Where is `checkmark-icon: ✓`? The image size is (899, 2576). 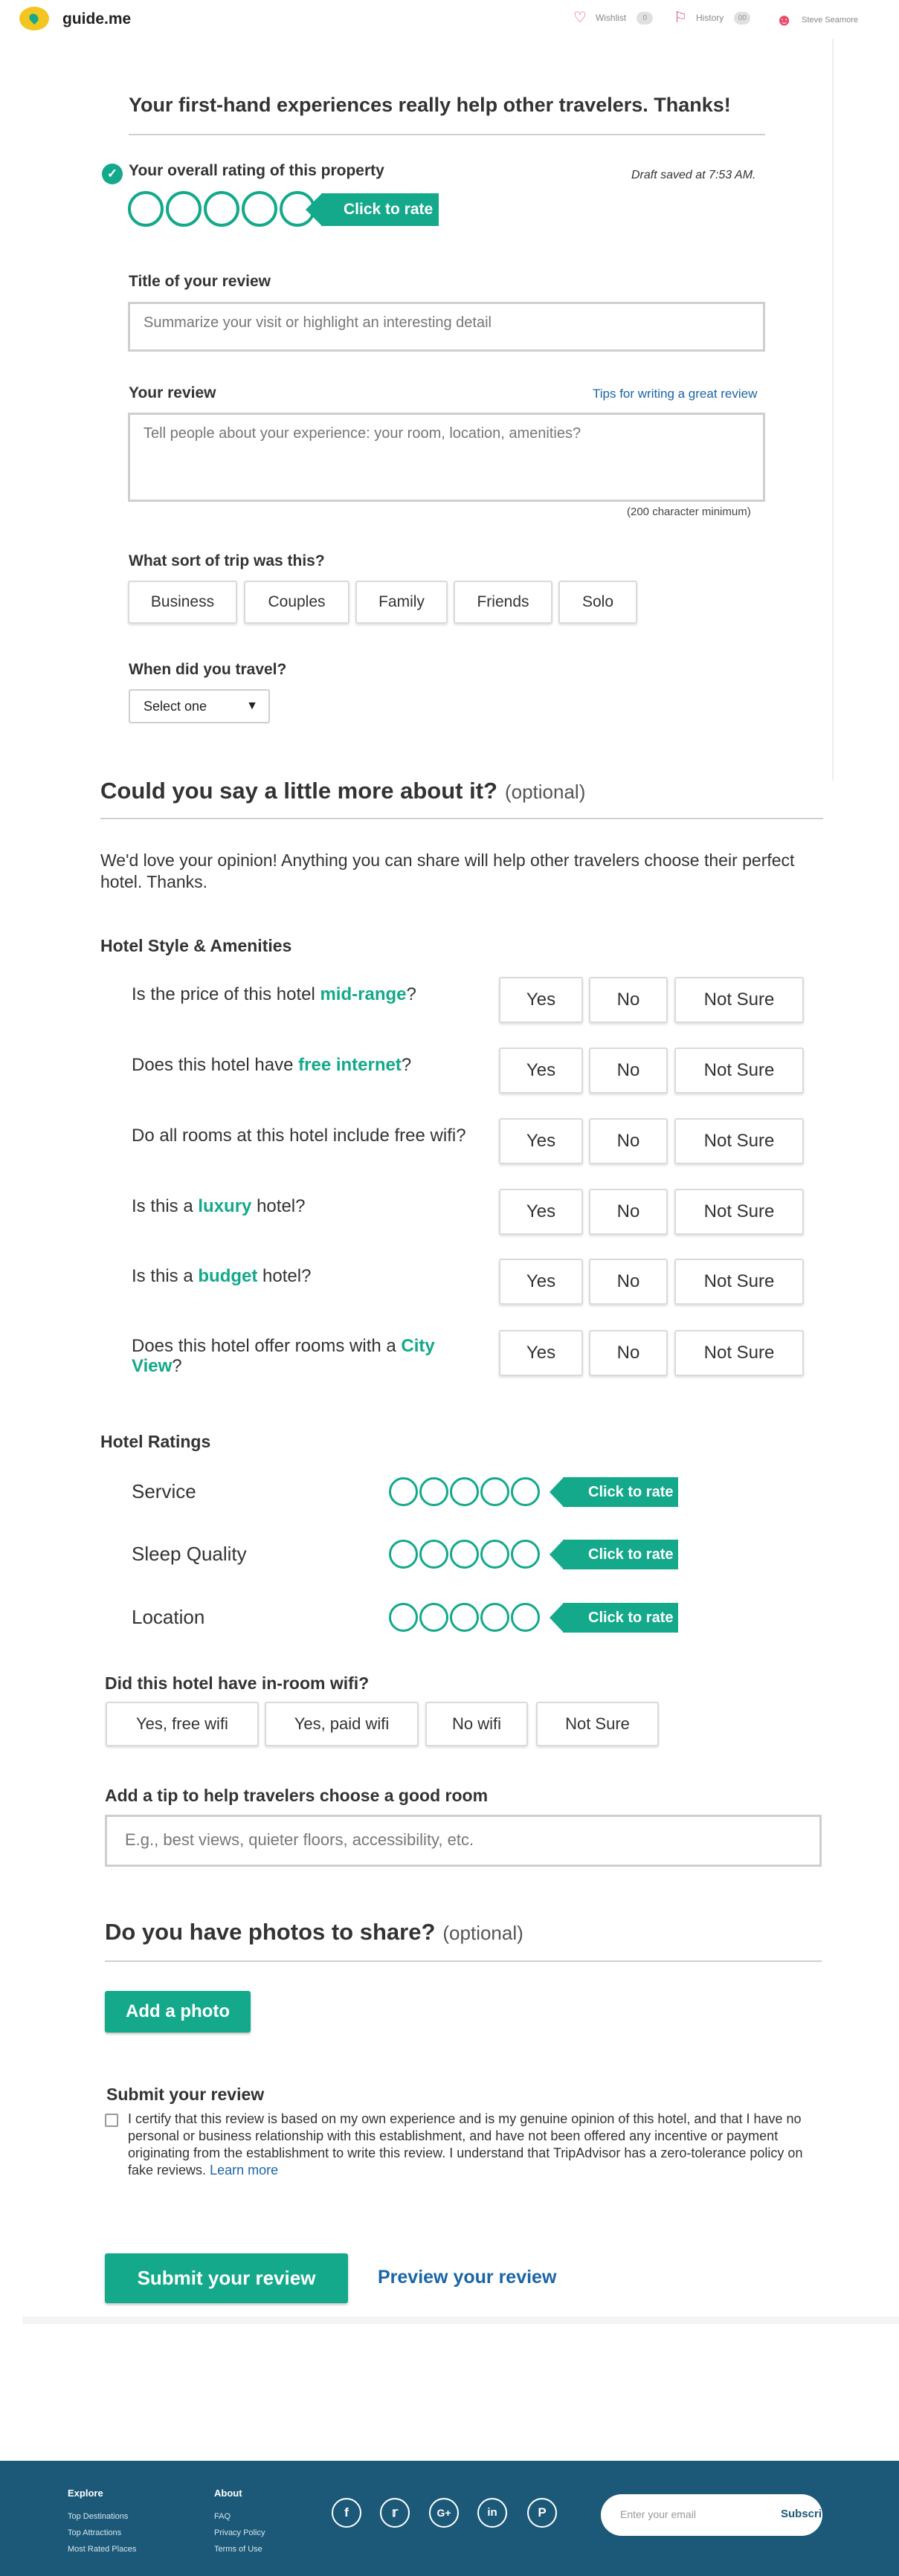 checkmark-icon: ✓ is located at coordinates (113, 174).